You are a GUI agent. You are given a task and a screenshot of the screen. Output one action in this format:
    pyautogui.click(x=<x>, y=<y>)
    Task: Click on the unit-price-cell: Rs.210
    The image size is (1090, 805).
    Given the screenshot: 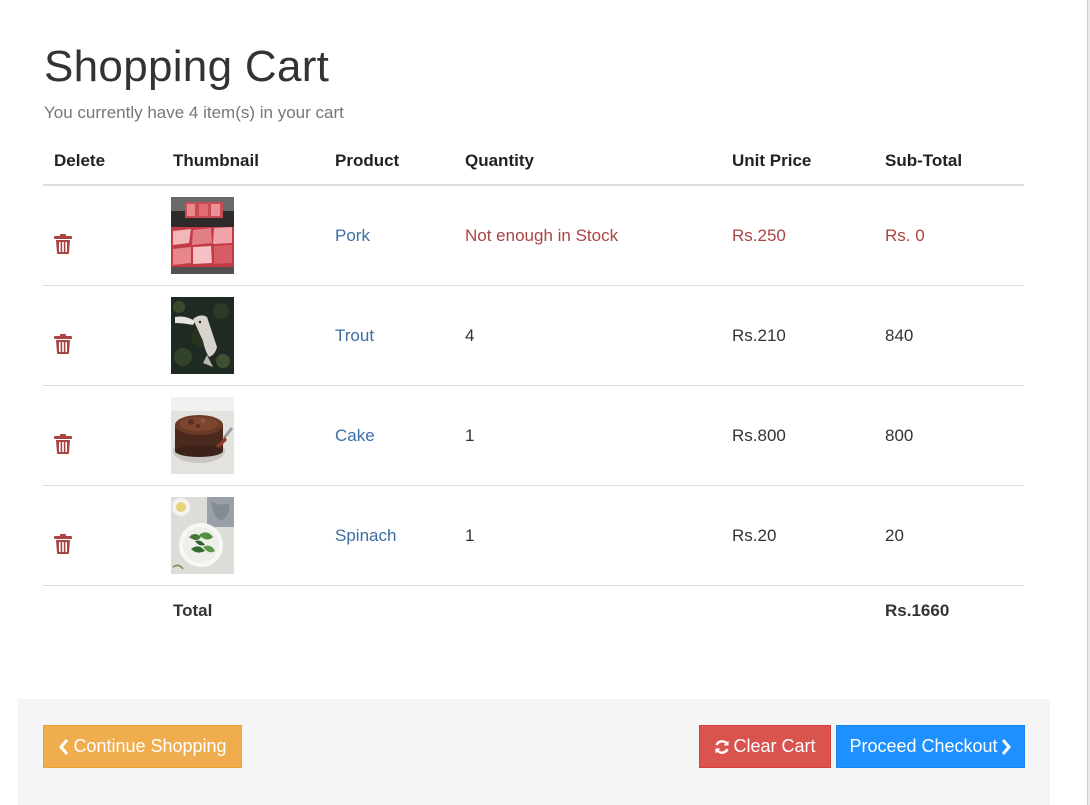 What is the action you would take?
    pyautogui.click(x=808, y=335)
    